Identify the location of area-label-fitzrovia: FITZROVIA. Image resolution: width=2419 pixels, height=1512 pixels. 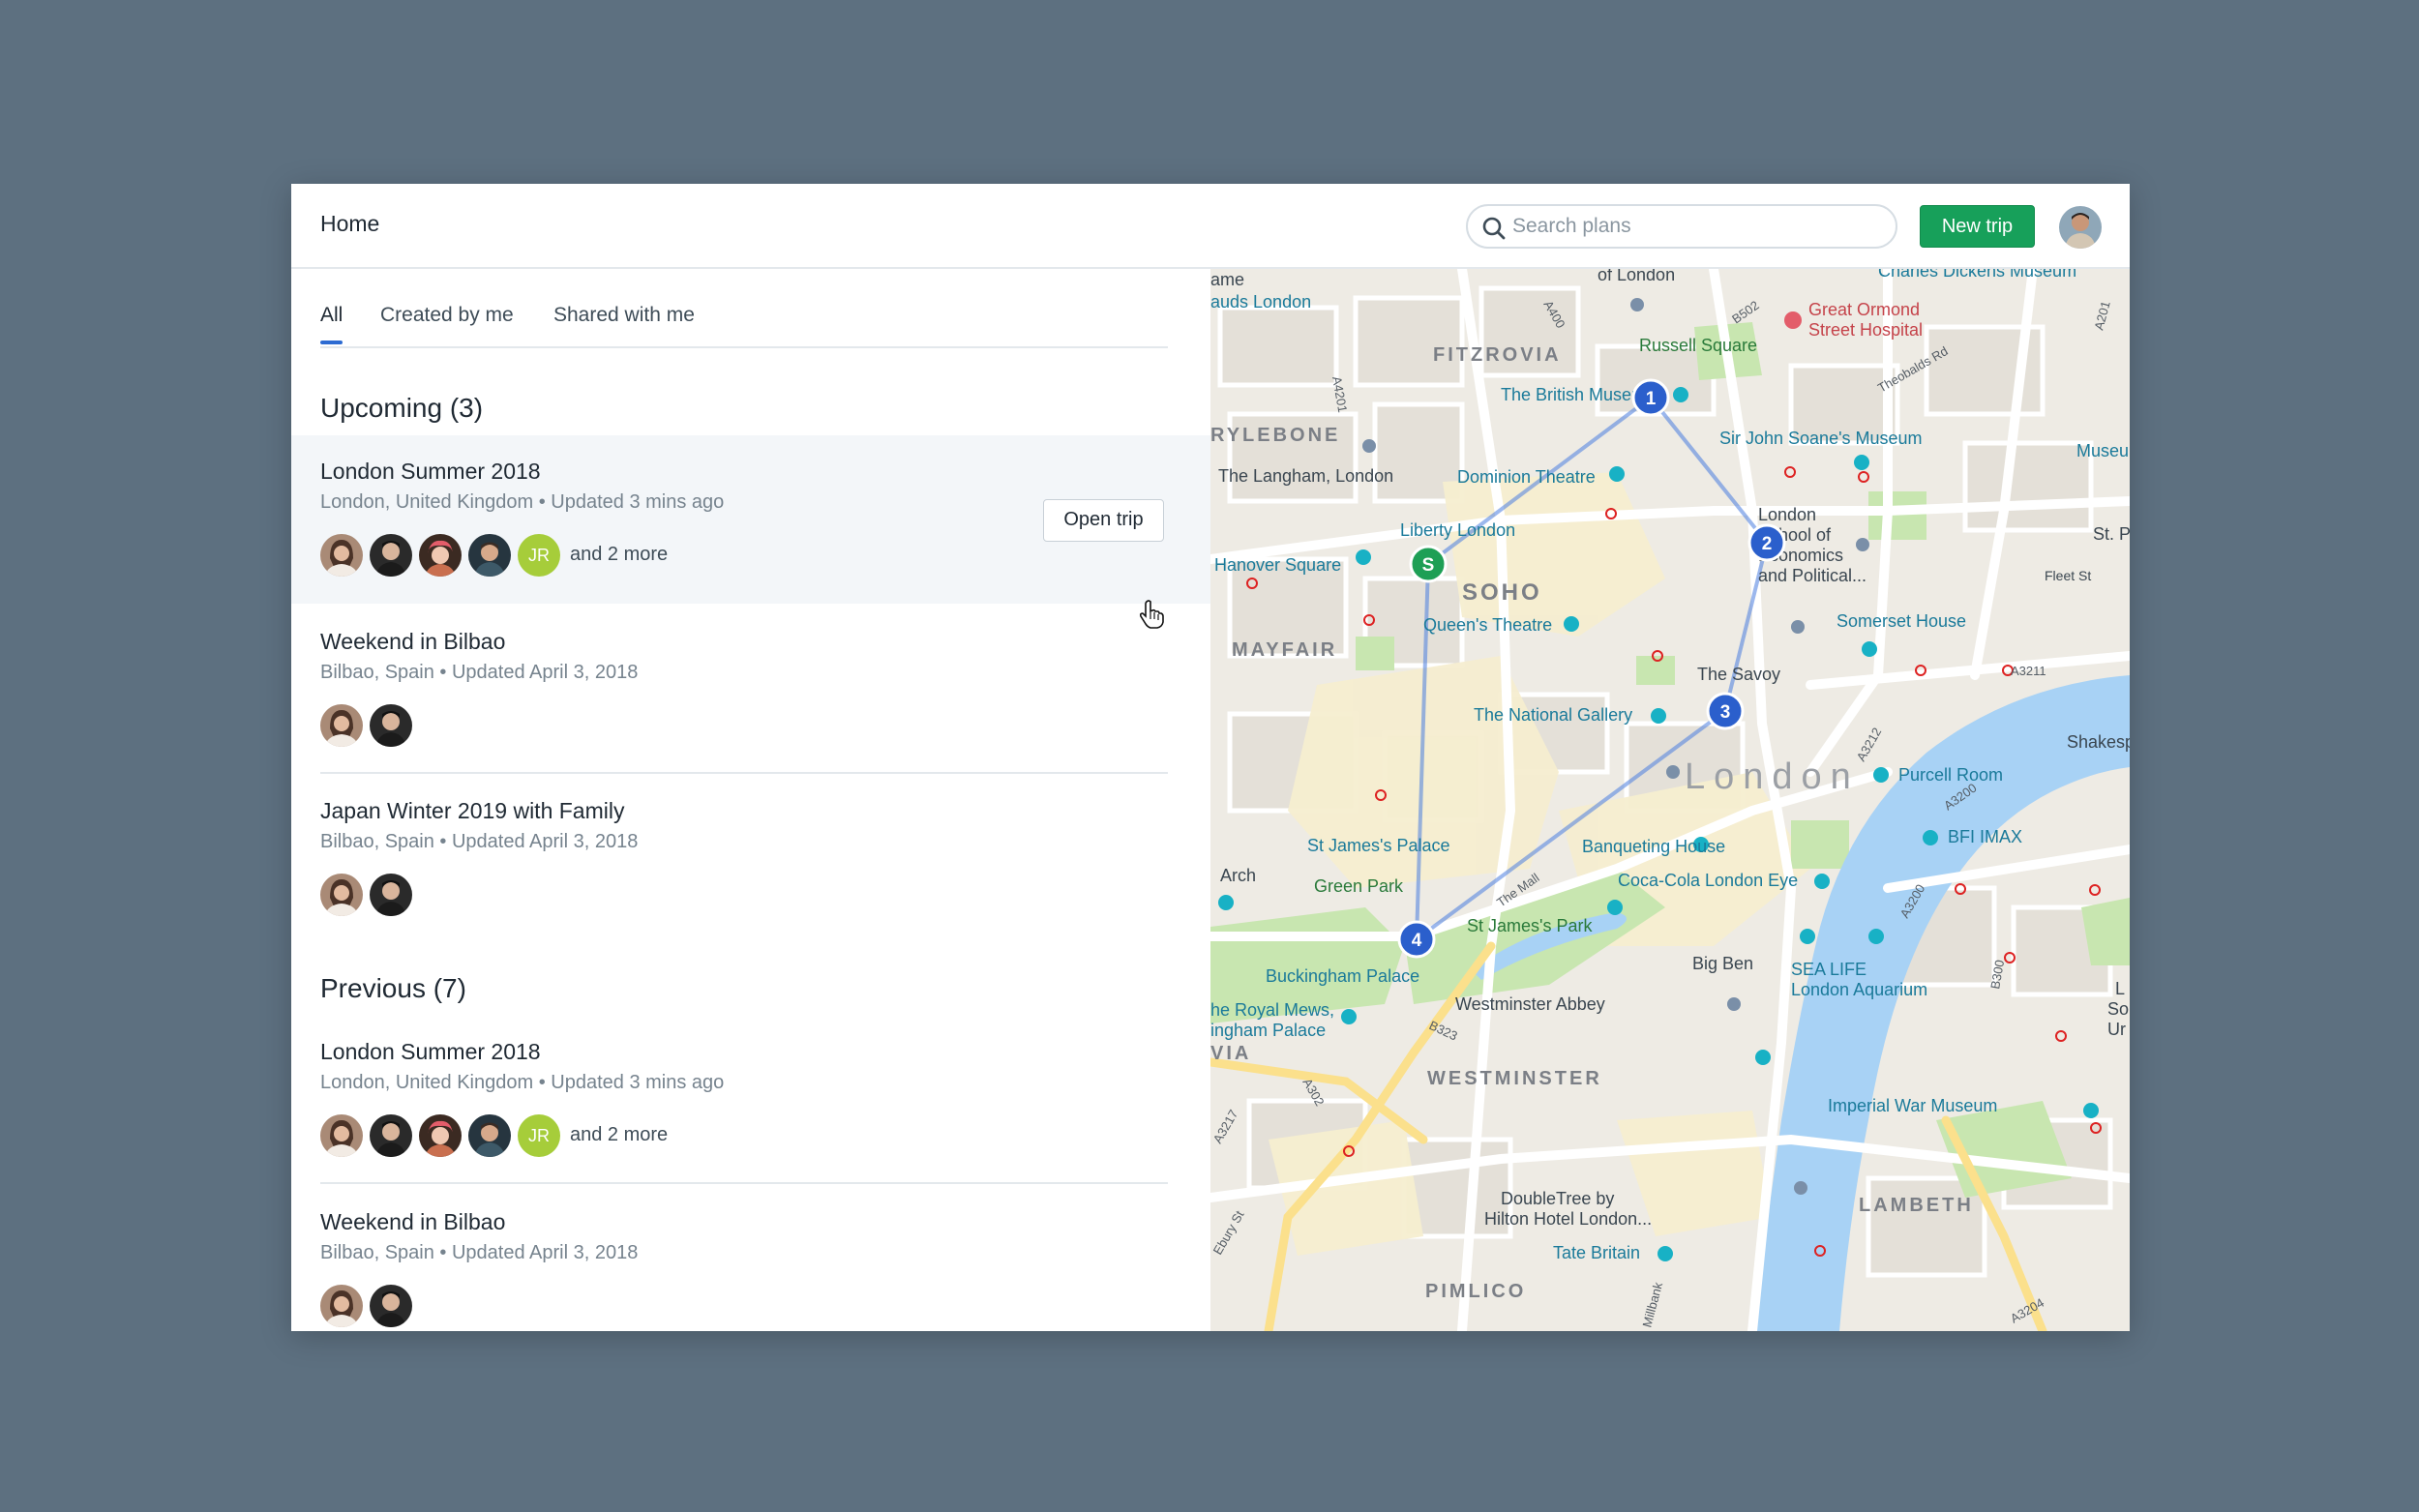
(1497, 355).